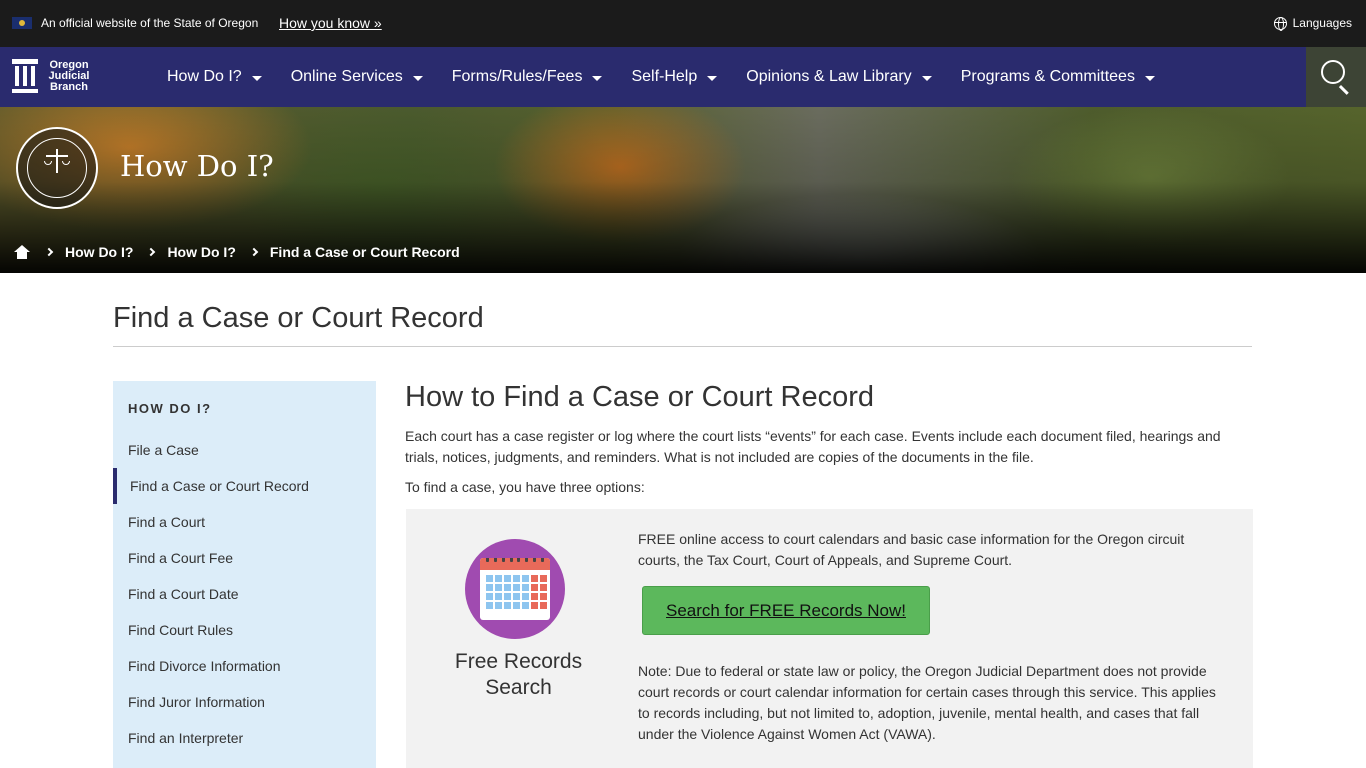 The height and width of the screenshot is (768, 1366). Describe the element at coordinates (25, 76) in the screenshot. I see `courthouse-icon` at that location.